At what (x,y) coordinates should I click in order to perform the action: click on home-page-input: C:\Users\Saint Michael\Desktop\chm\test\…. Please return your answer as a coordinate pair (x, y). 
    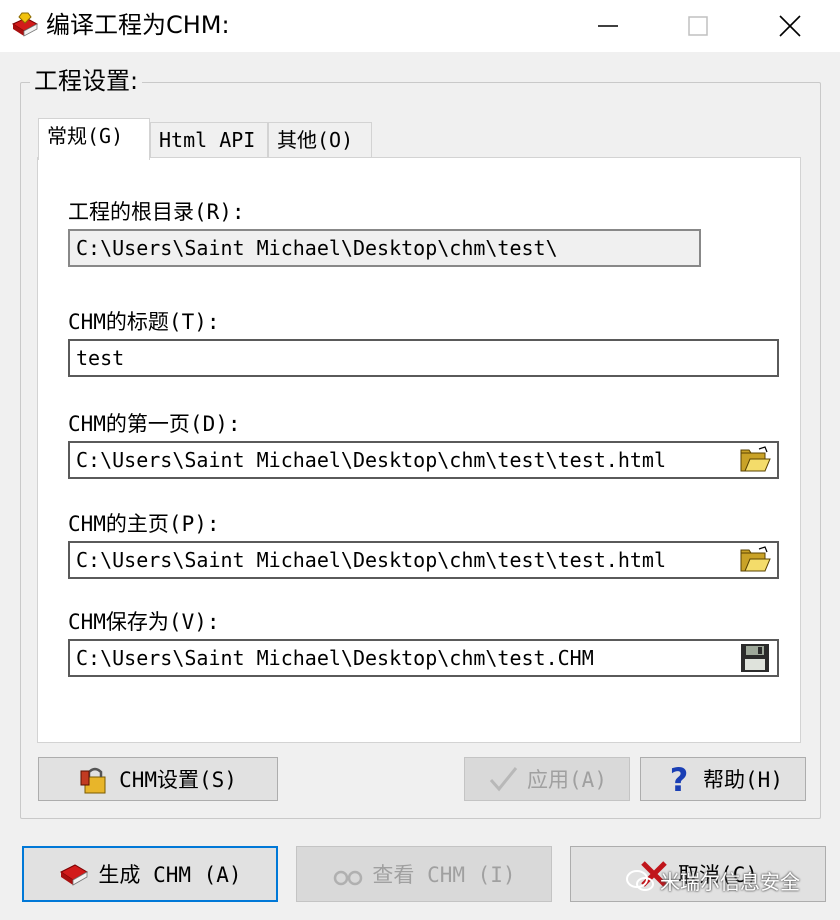
    Looking at the image, I should click on (423, 560).